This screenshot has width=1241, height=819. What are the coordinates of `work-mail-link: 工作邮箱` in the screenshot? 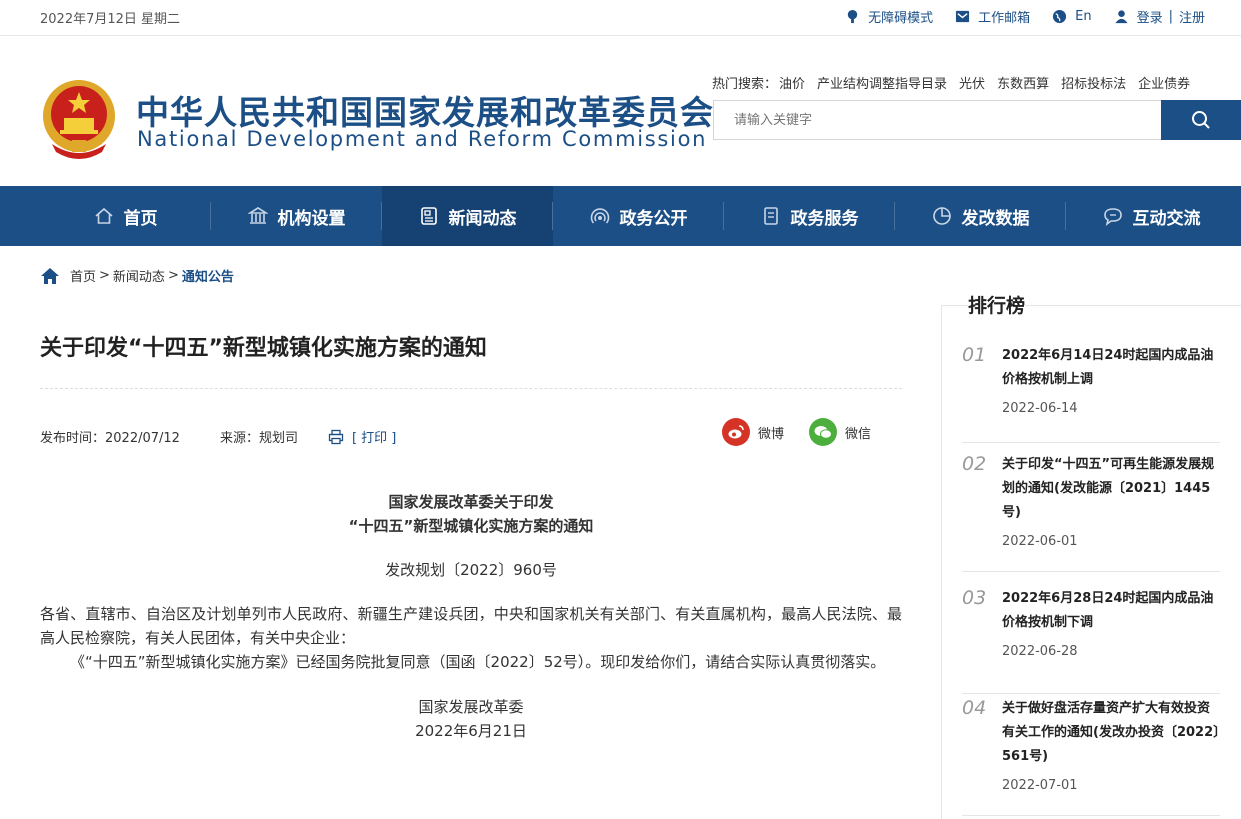 It's located at (992, 16).